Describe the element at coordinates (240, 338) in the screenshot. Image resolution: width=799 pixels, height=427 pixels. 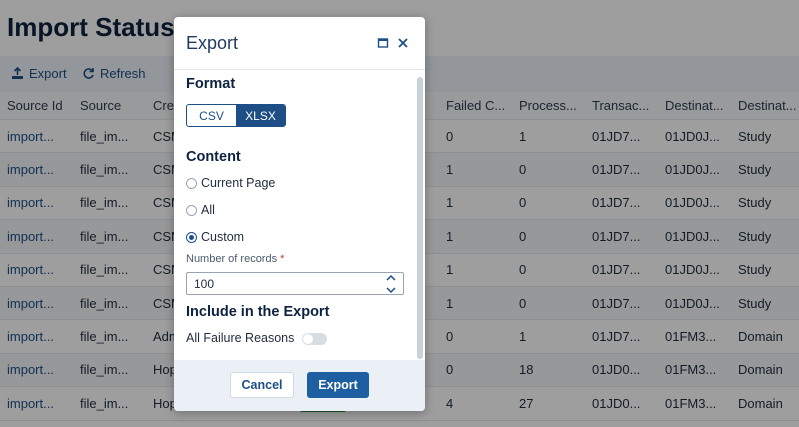
I see `failure-reasons-label: All Failure Reasons` at that location.